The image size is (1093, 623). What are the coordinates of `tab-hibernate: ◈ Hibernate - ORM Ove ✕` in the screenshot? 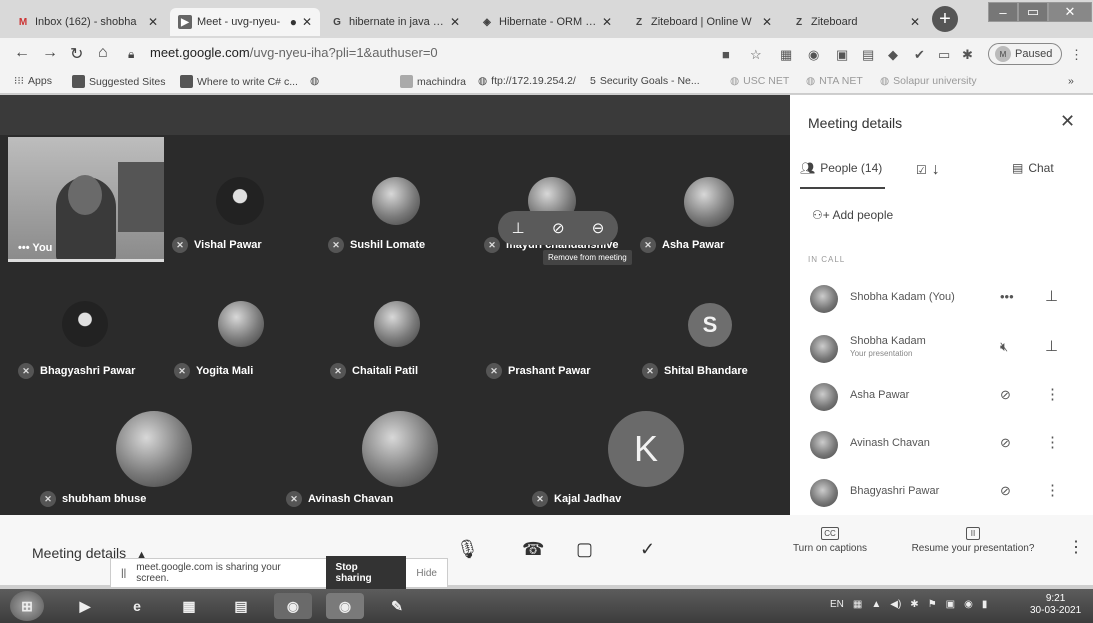 It's located at (546, 22).